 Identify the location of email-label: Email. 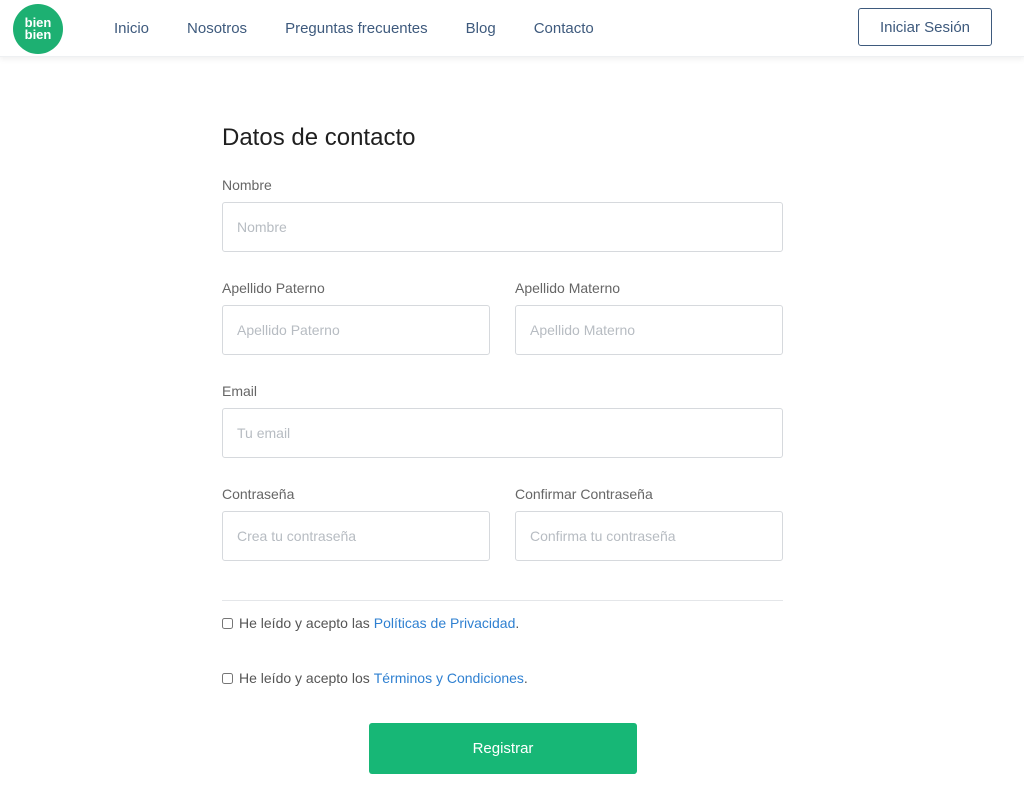
(240, 391).